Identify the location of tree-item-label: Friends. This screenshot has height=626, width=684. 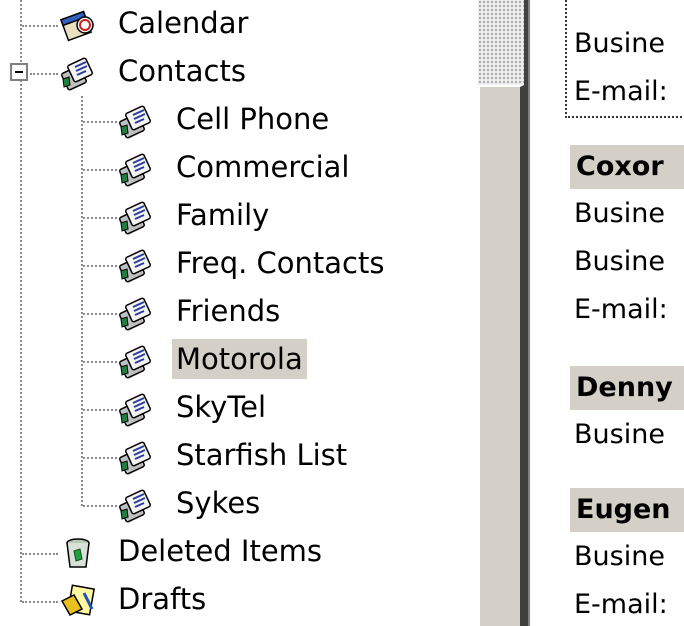
(228, 311).